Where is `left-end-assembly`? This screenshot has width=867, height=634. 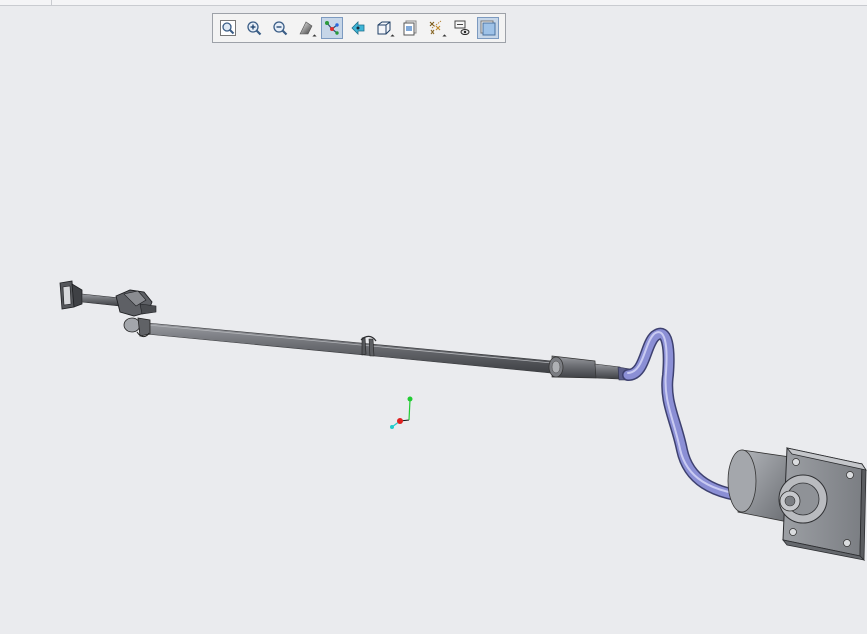 left-end-assembly is located at coordinates (108, 309).